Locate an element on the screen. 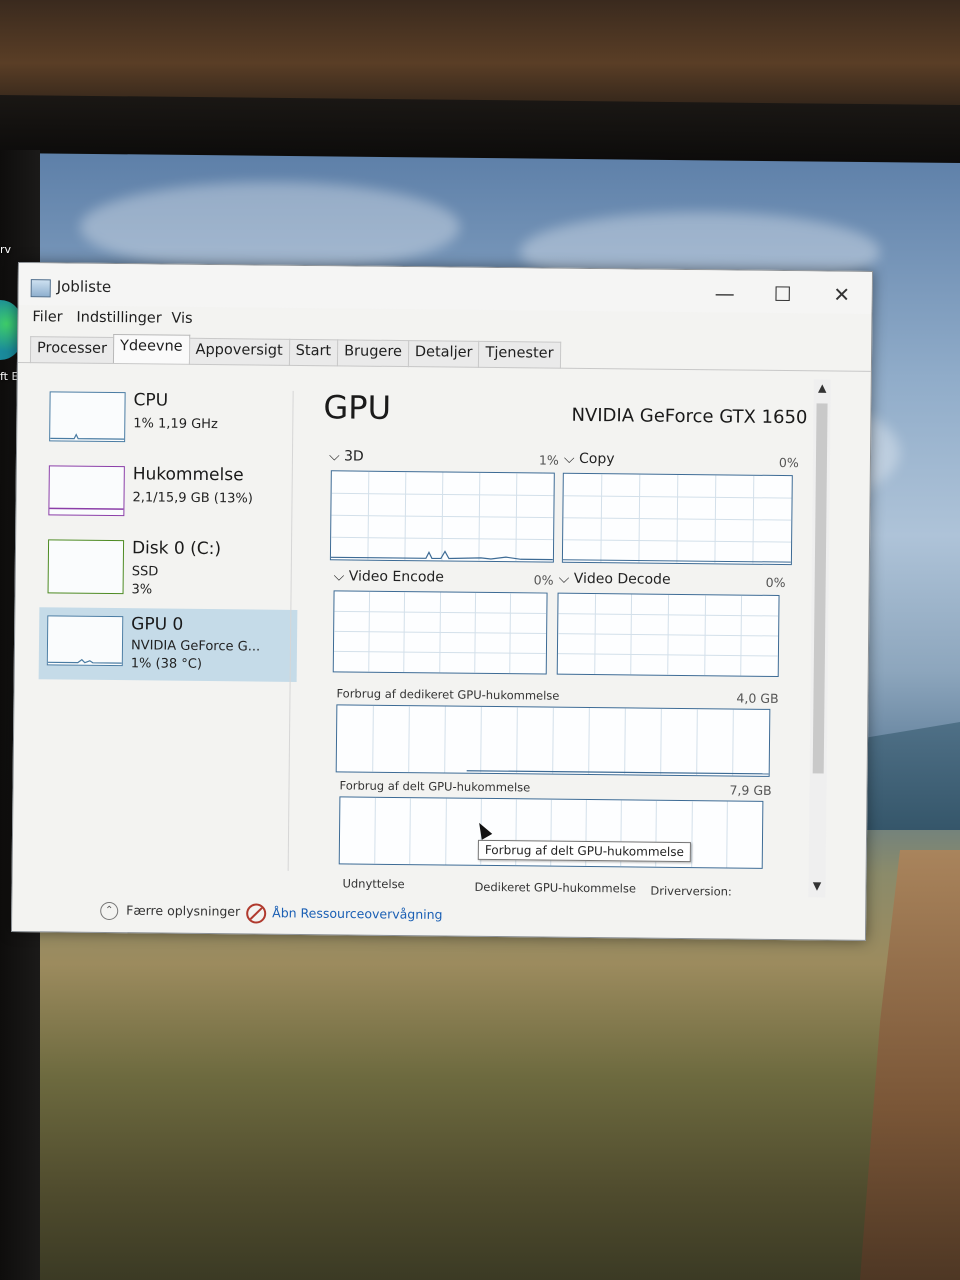 The width and height of the screenshot is (960, 1280). tab-processer: Processer is located at coordinates (72, 350).